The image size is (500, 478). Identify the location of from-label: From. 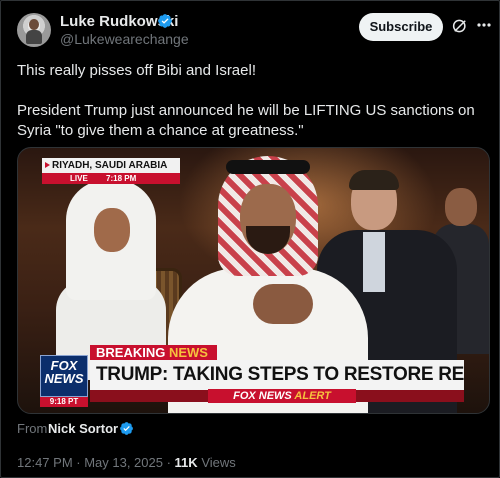
(32, 428).